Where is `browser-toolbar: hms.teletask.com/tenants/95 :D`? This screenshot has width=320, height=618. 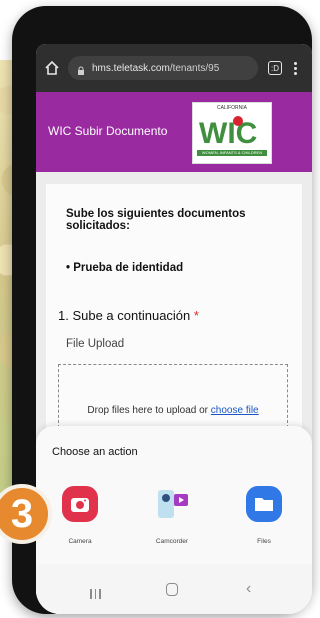
browser-toolbar: hms.teletask.com/tenants/95 :D is located at coordinates (174, 68).